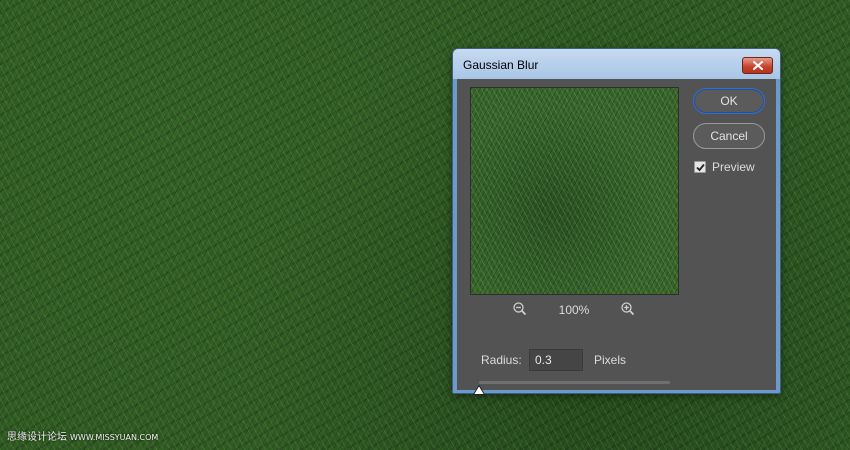 The height and width of the screenshot is (450, 850). Describe the element at coordinates (501, 360) in the screenshot. I see `radius-label: Radius:` at that location.